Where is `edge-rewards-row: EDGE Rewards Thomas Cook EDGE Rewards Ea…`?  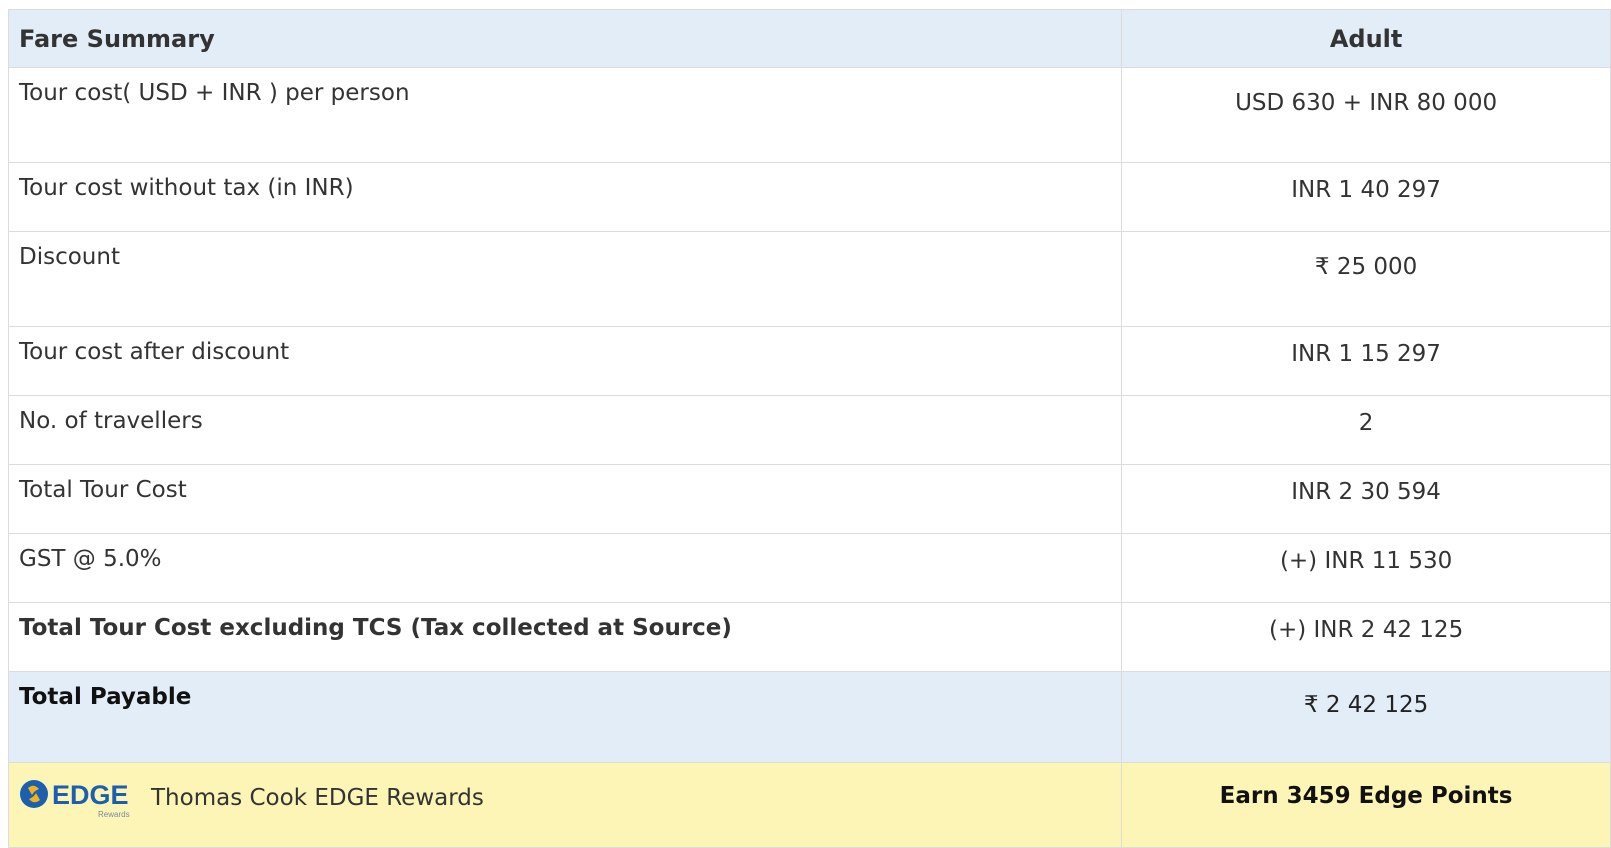 edge-rewards-row: EDGE Rewards Thomas Cook EDGE Rewards Ea… is located at coordinates (809, 805).